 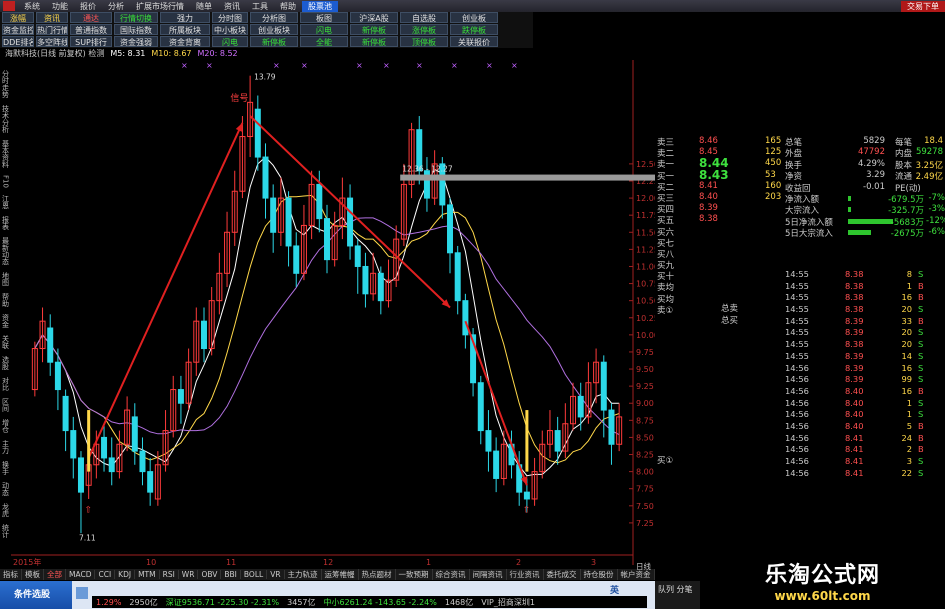 I want to click on tick-volume: 16, so click(x=906, y=390).